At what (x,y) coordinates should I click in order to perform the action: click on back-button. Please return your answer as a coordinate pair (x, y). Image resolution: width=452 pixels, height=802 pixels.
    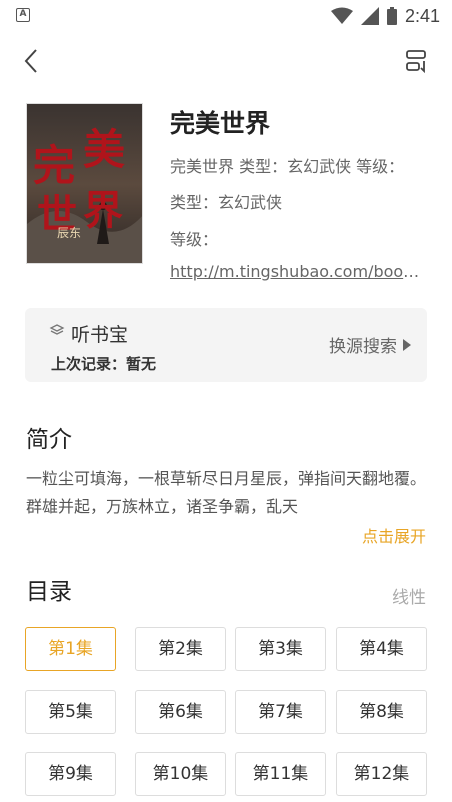
    Looking at the image, I should click on (33, 61).